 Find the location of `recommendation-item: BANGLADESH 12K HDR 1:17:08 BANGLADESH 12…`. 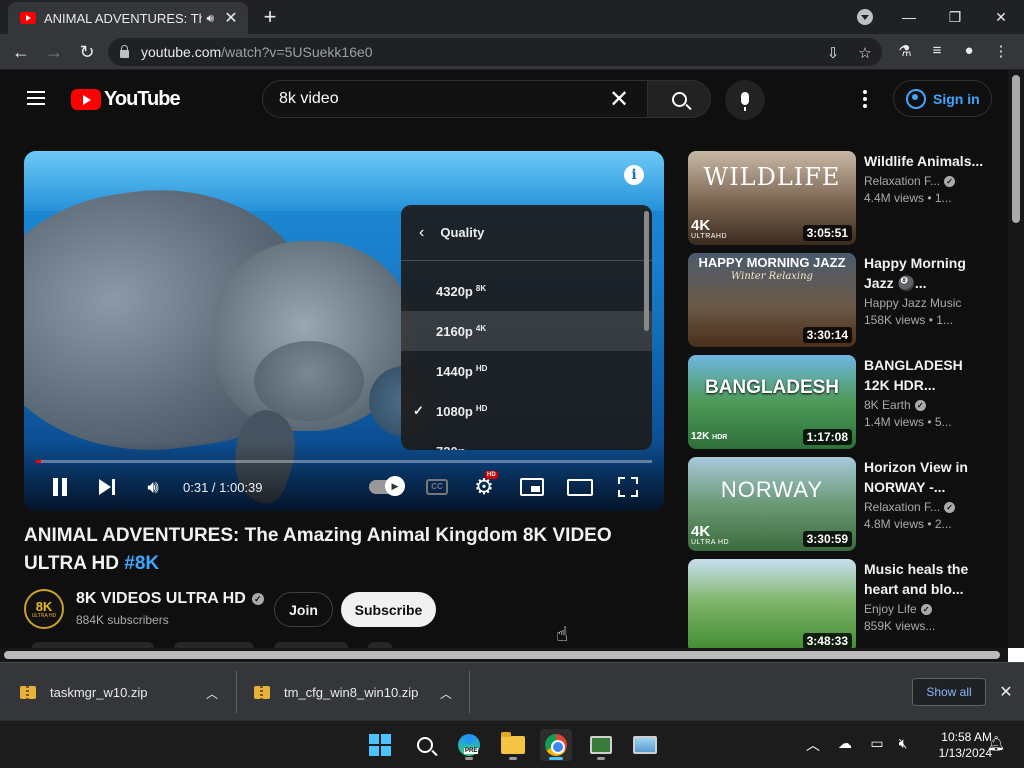

recommendation-item: BANGLADESH 12K HDR 1:17:08 BANGLADESH 12… is located at coordinates (838, 402).